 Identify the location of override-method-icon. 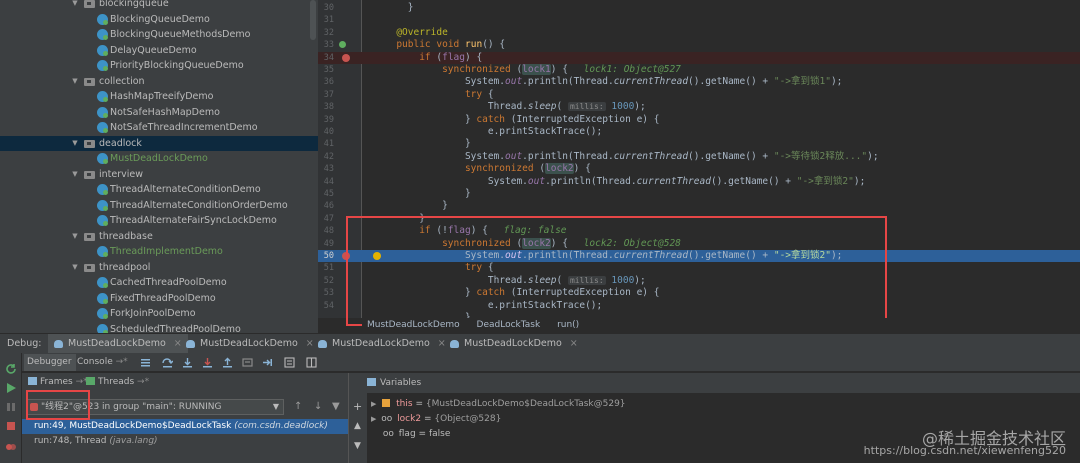
(342, 45).